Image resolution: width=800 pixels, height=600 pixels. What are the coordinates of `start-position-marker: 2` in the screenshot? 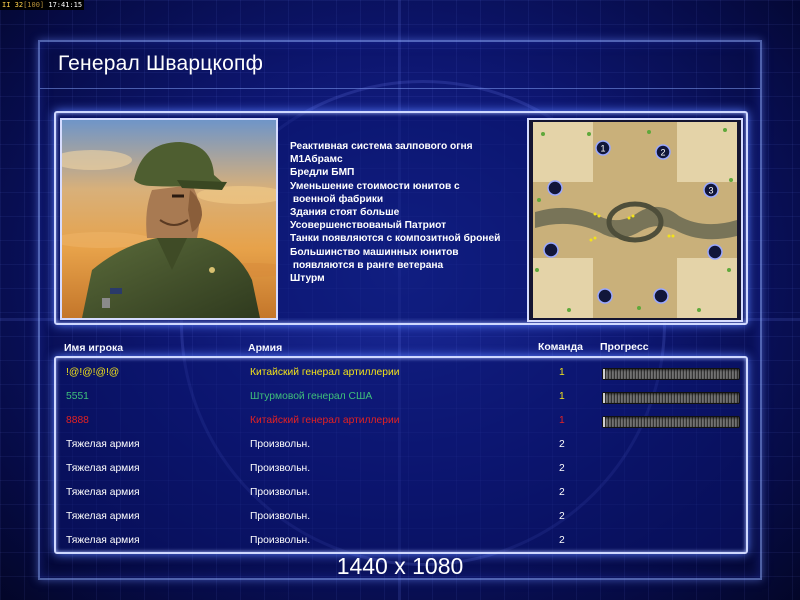 It's located at (663, 152).